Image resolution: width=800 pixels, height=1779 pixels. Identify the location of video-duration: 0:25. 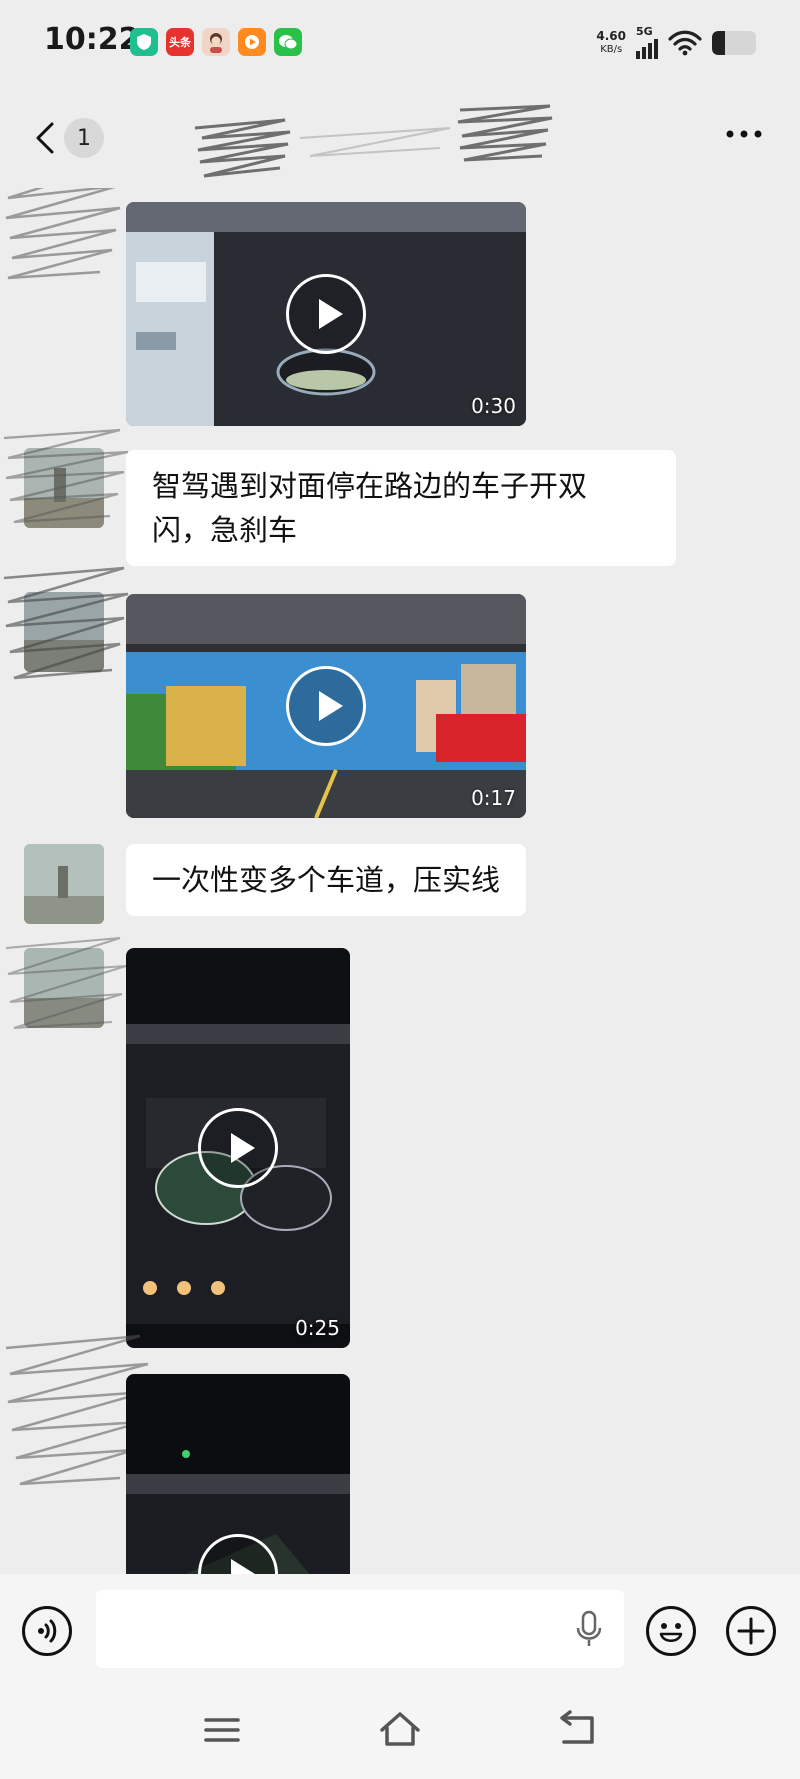
(317, 1328).